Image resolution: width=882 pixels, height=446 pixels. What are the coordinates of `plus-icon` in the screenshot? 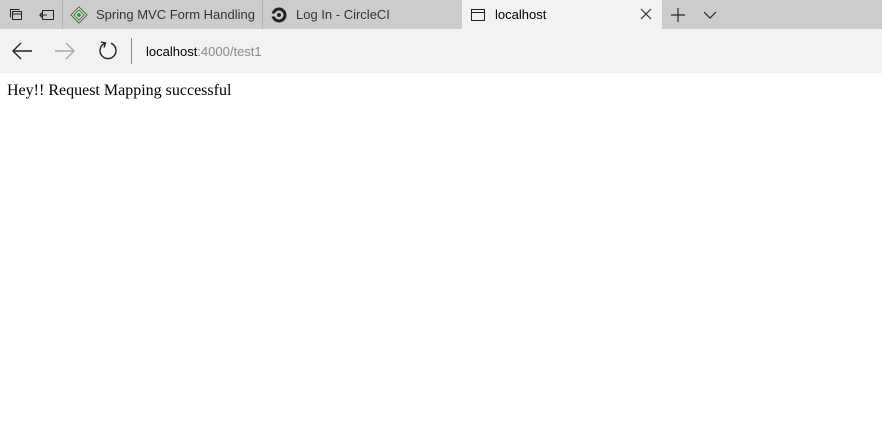 It's located at (678, 14).